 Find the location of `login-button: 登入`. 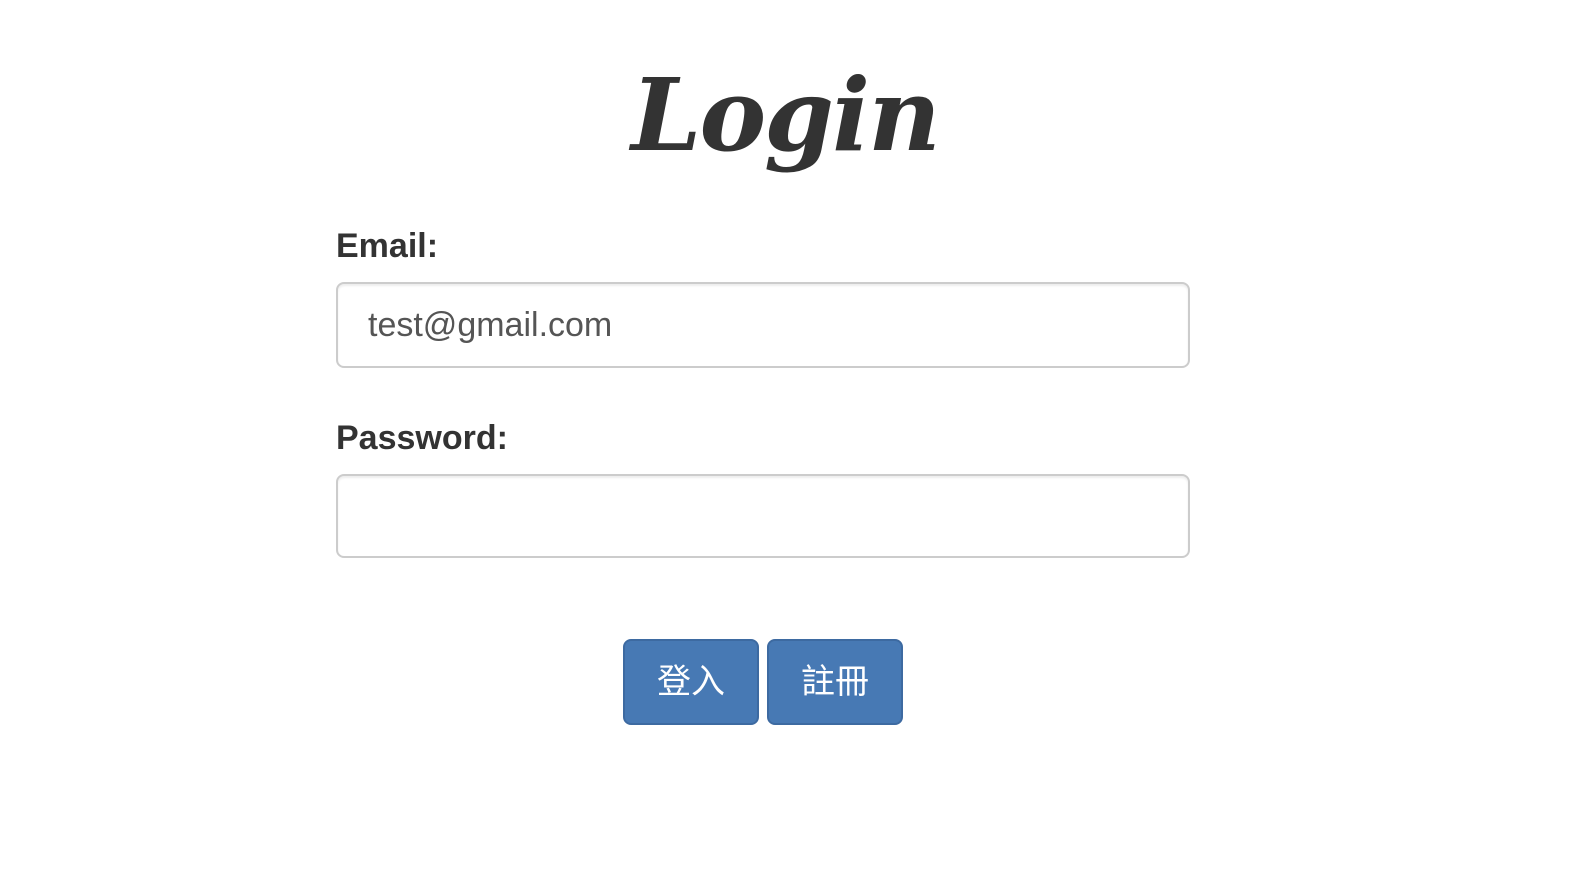

login-button: 登入 is located at coordinates (691, 682).